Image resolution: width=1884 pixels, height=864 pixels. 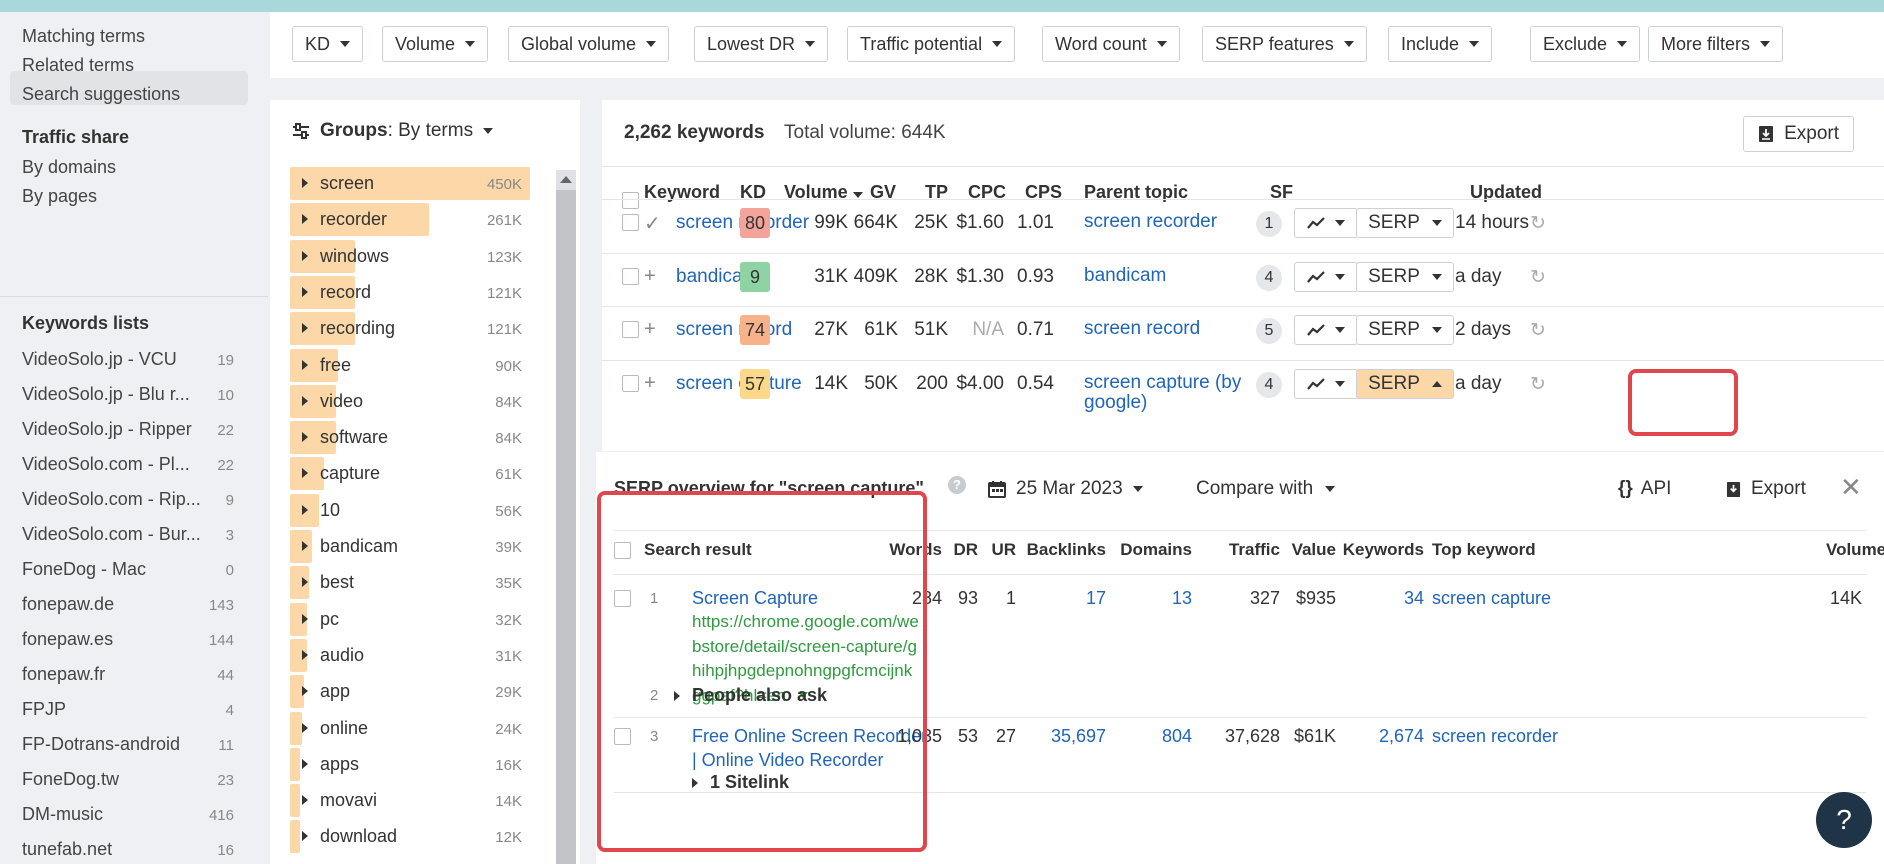 What do you see at coordinates (117, 674) in the screenshot?
I see `keyword-list-name: fonepaw.fr` at bounding box center [117, 674].